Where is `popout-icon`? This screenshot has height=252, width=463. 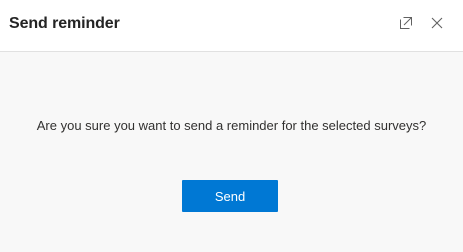 popout-icon is located at coordinates (406, 25).